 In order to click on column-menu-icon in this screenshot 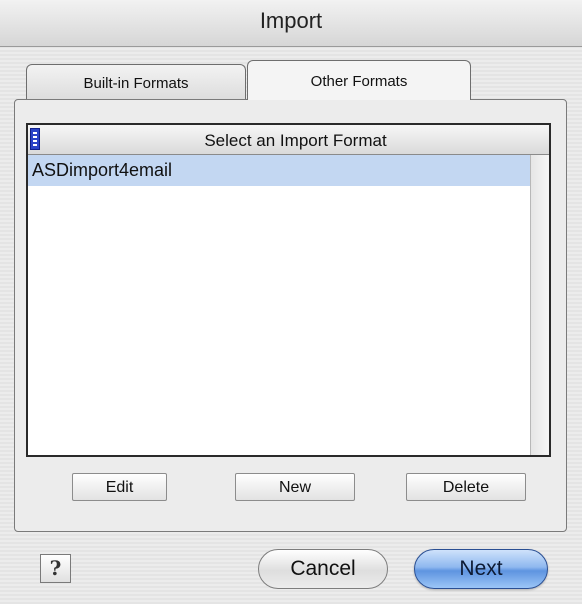, I will do `click(35, 139)`.